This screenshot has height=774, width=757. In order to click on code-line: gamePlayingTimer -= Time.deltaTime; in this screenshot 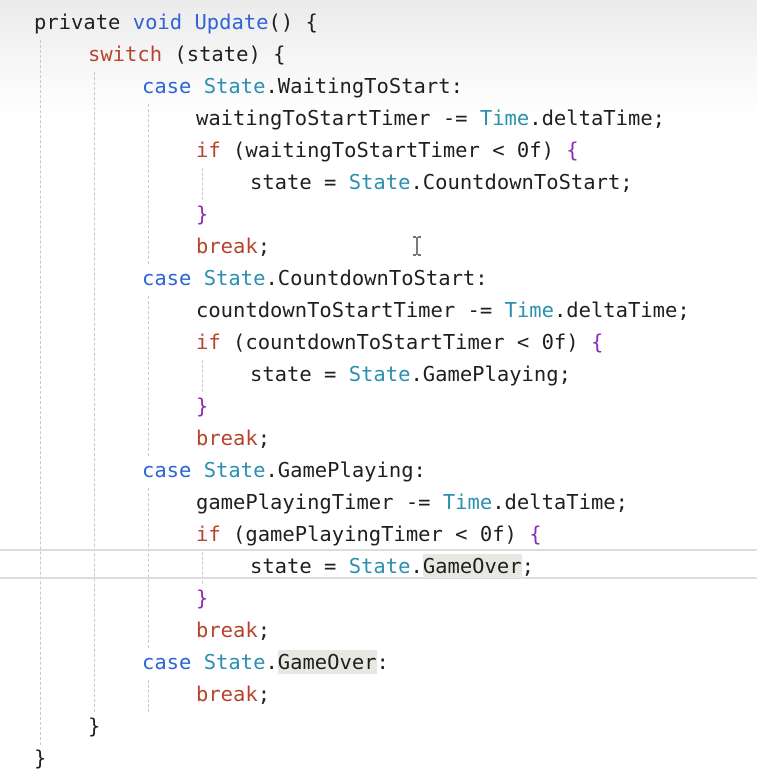, I will do `click(412, 502)`.